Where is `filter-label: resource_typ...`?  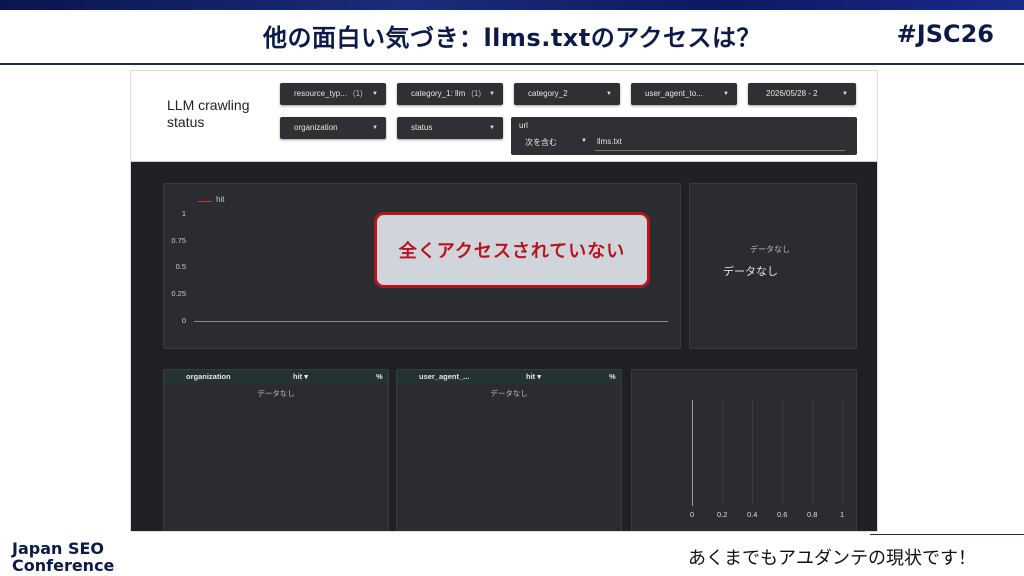 filter-label: resource_typ... is located at coordinates (320, 93).